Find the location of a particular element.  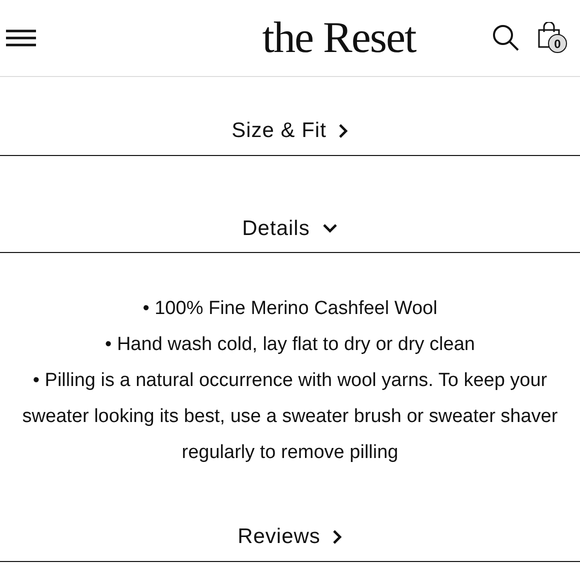

detail-bullet: • Hand wash cold, lay flat to dry or dry clean is located at coordinates (290, 345).